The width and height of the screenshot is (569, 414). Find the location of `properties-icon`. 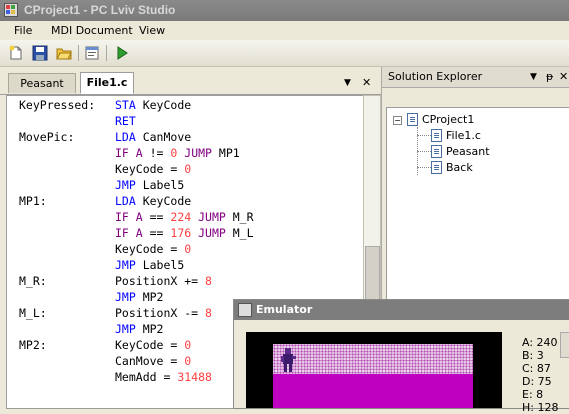

properties-icon is located at coordinates (92, 53).